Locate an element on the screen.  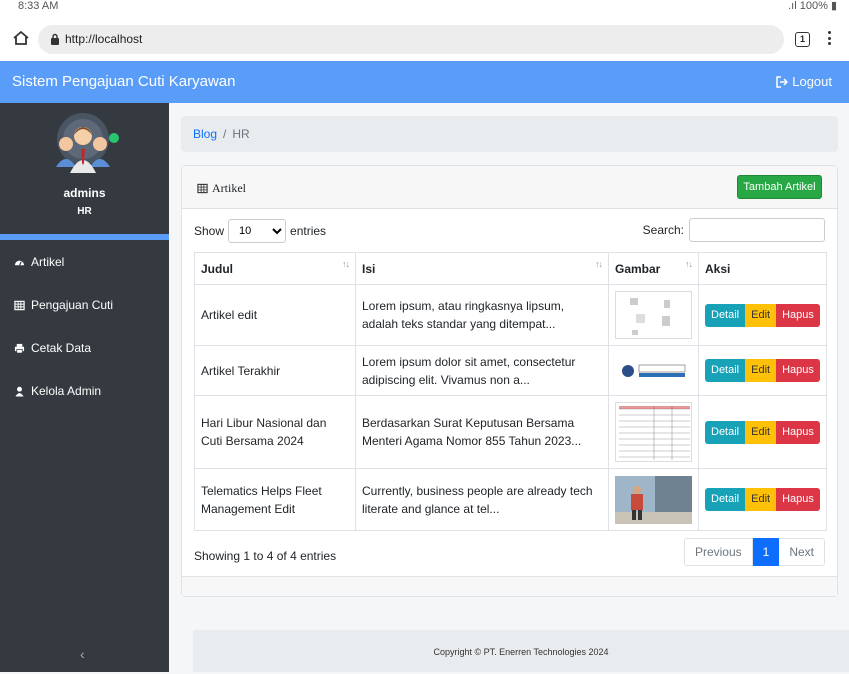
card-title-text: Artikel is located at coordinates (229, 188).